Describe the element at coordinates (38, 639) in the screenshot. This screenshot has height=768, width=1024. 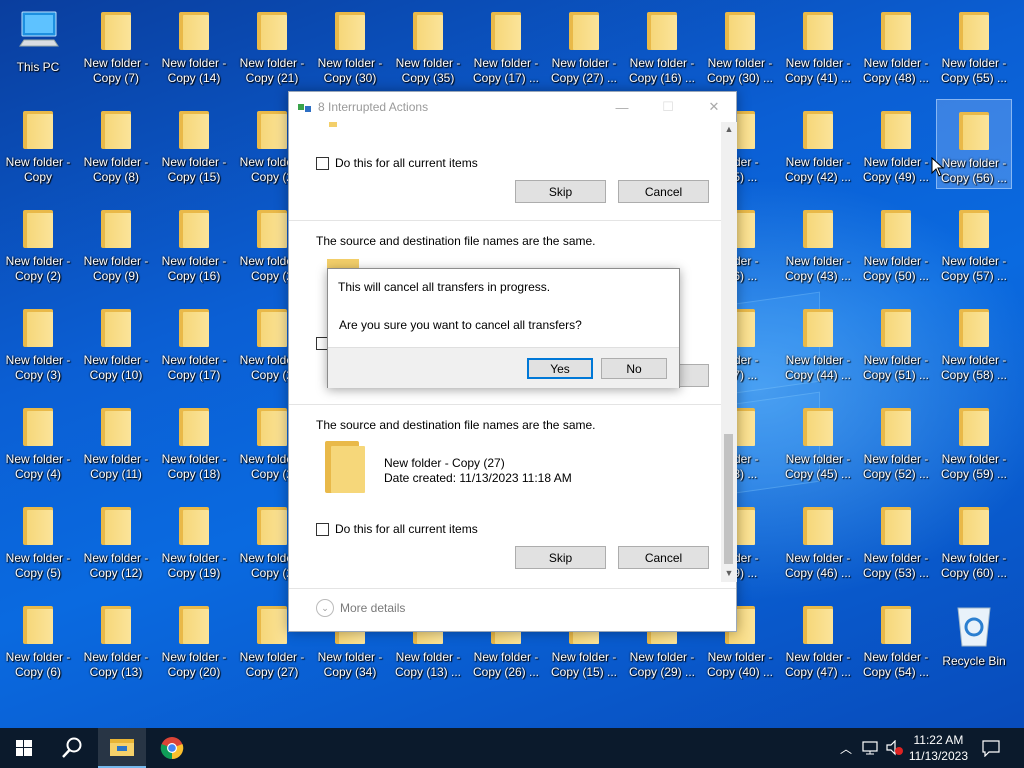
I see `folder-desktop-icon: New folder - Copy (6)` at that location.